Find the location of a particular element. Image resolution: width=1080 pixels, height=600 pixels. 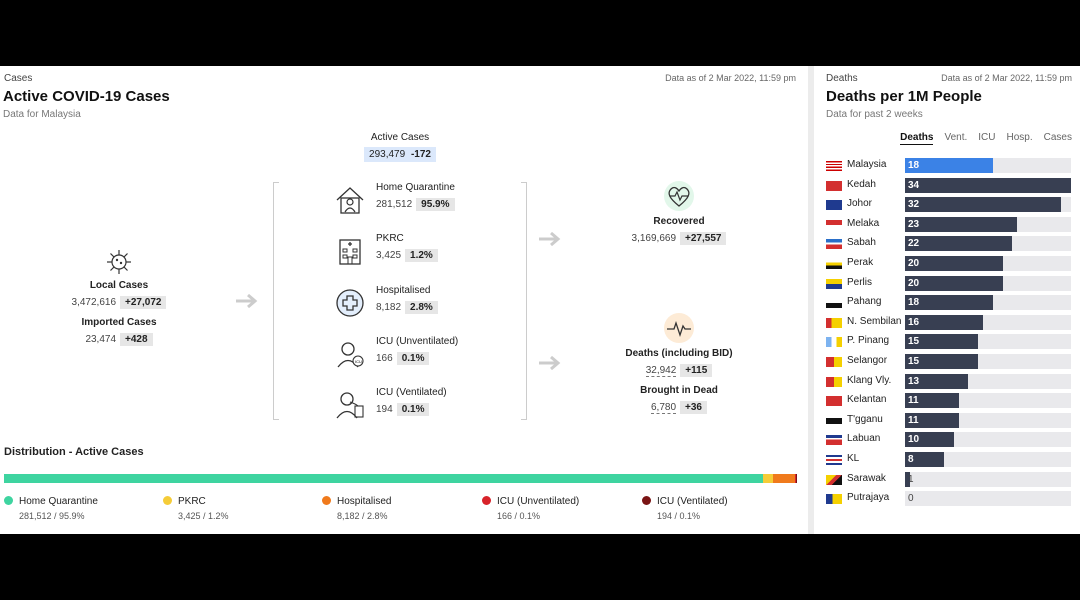

distribution-bar is located at coordinates (400, 478).